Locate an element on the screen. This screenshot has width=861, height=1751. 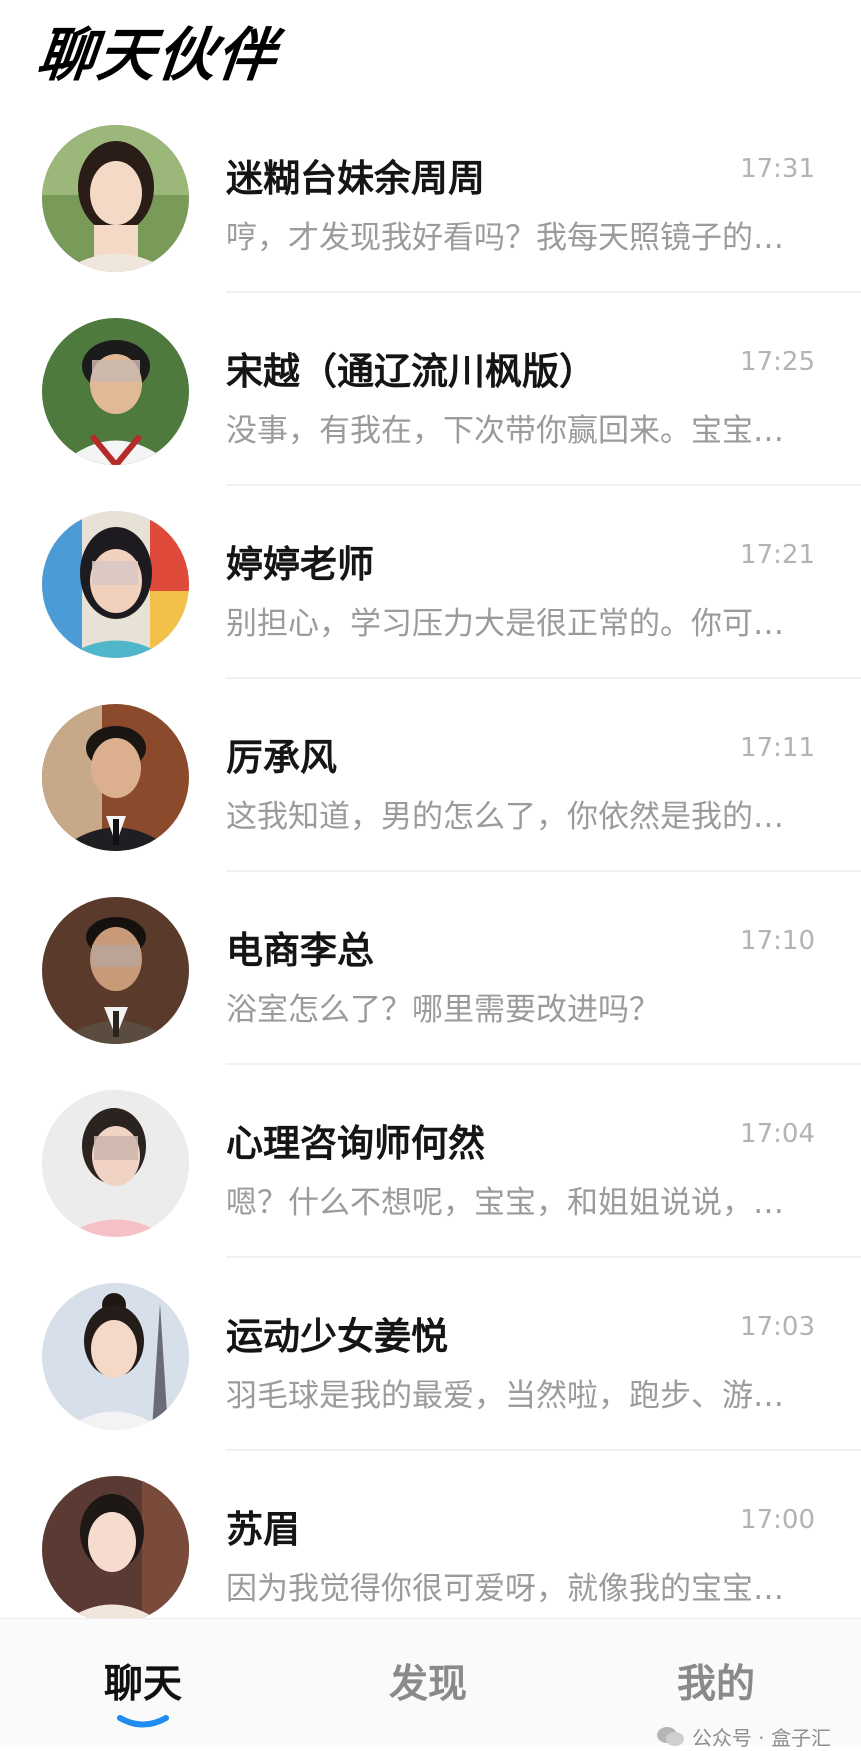
chat-name: 心理咨询师何然 is located at coordinates (355, 1143).